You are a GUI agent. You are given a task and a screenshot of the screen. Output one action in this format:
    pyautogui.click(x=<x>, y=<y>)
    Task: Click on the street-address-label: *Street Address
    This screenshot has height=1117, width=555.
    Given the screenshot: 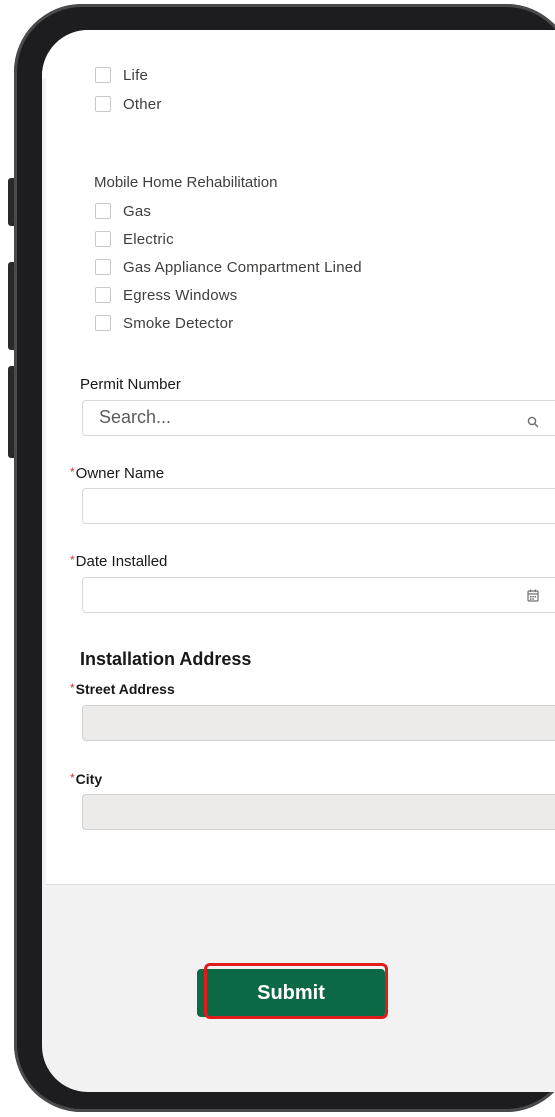 What is the action you would take?
    pyautogui.click(x=122, y=689)
    